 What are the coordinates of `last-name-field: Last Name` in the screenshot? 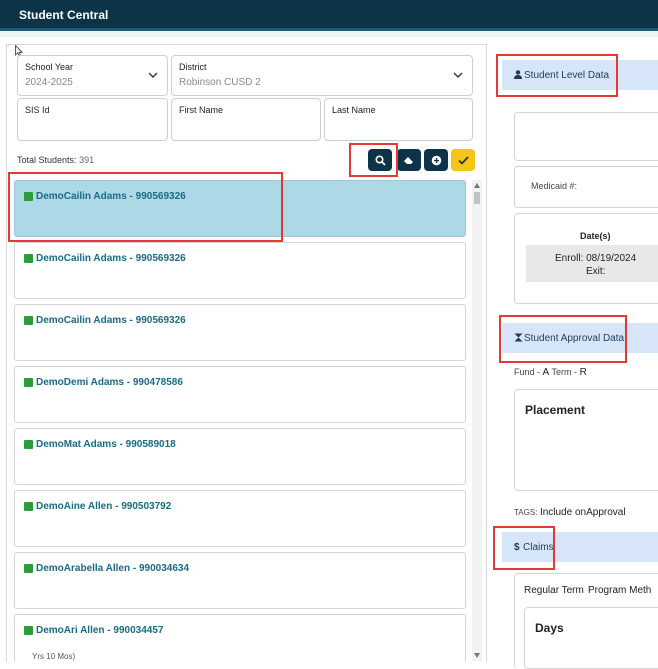 It's located at (398, 119).